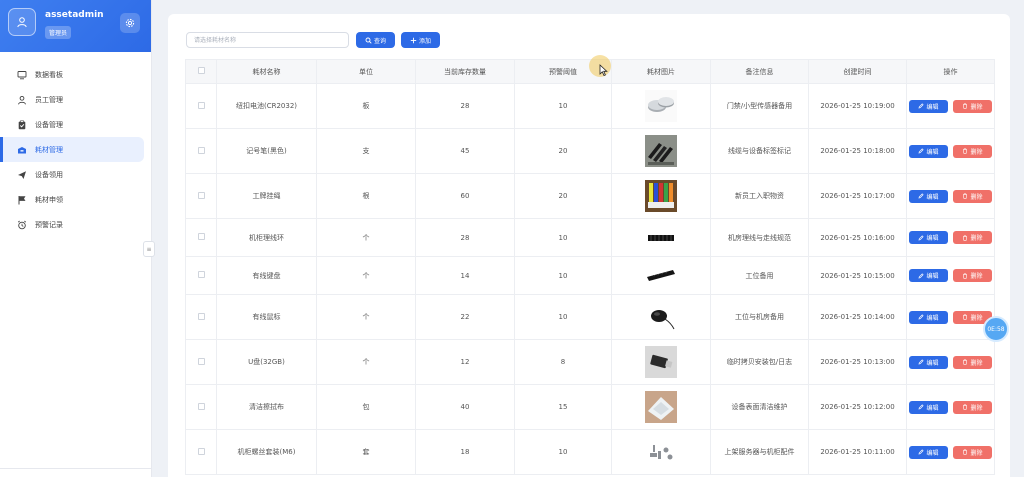 This screenshot has width=1024, height=477. I want to click on sidebar-item-user: 员工管理, so click(72, 99).